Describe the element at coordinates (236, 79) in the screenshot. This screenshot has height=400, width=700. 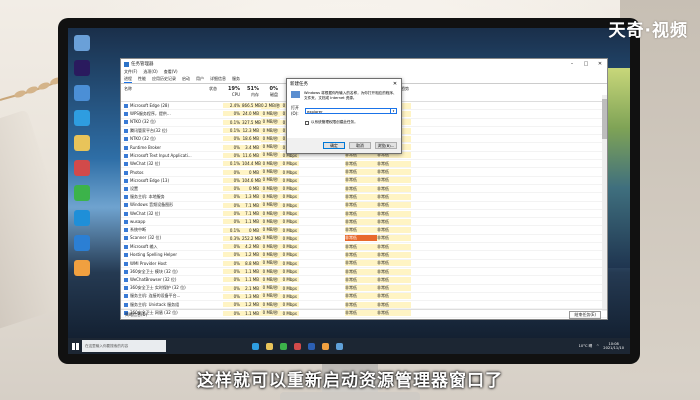
I see `tab-services: 服务` at that location.